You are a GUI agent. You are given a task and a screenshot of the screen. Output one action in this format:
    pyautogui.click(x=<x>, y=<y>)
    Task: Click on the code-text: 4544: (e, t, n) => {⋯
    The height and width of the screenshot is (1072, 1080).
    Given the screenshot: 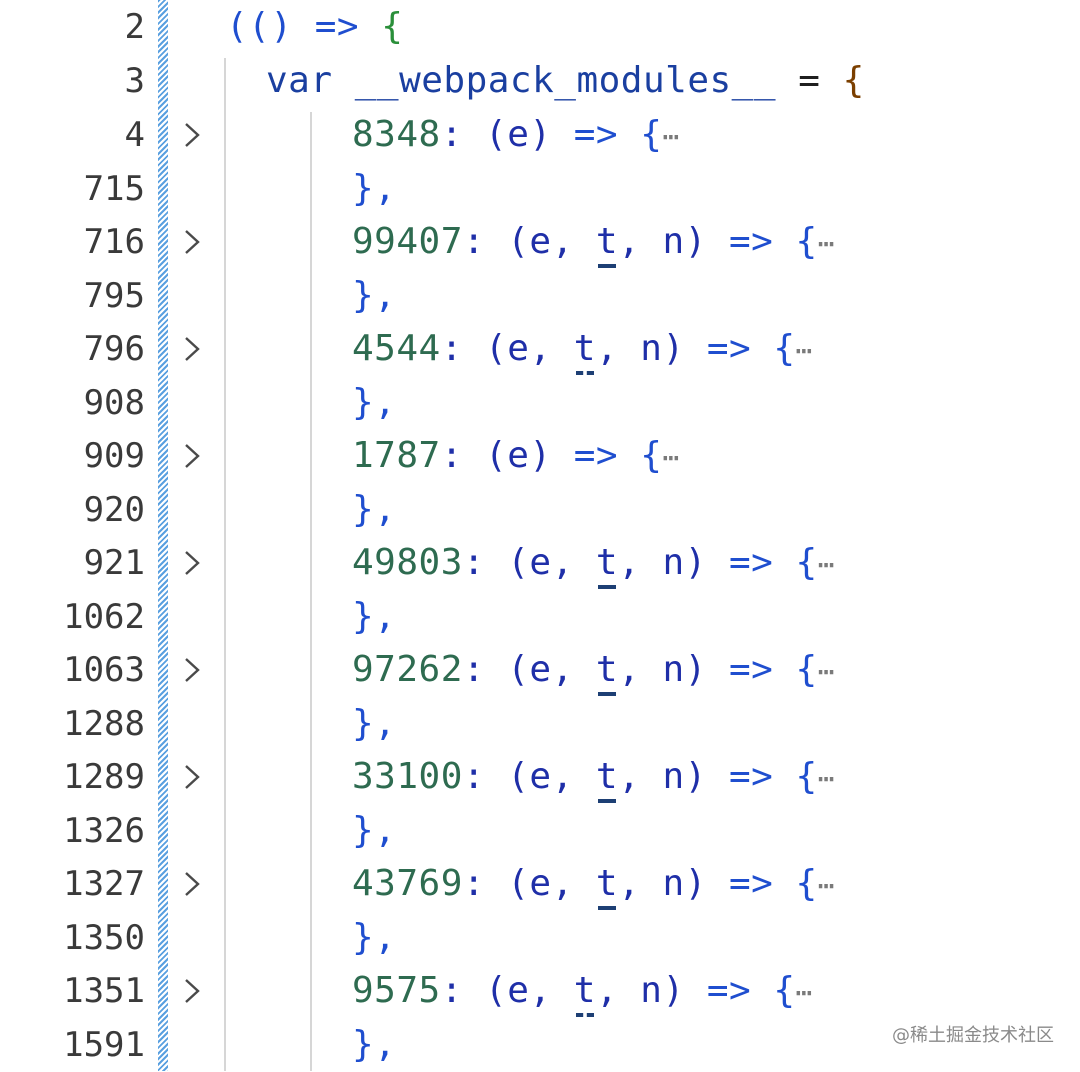 What is the action you would take?
    pyautogui.click(x=582, y=350)
    